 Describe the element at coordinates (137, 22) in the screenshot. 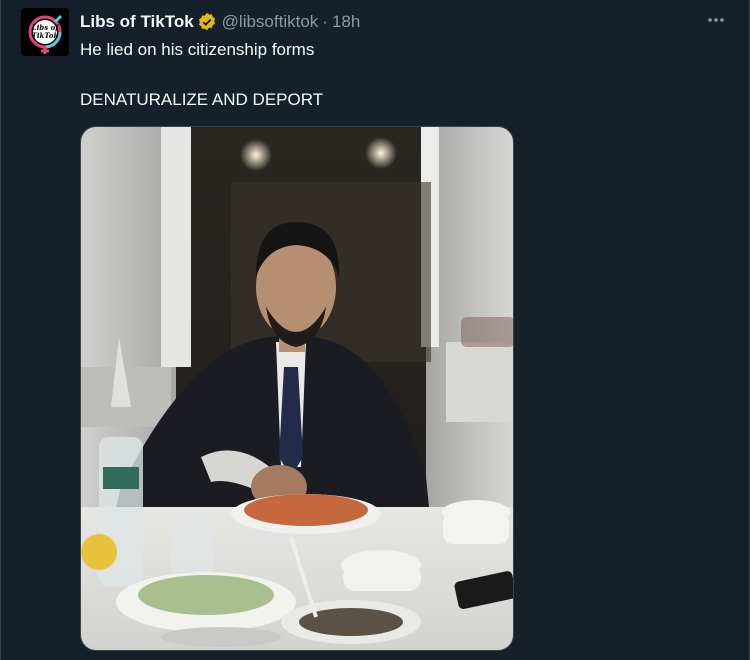

I see `author-name: Libs of TikTok` at that location.